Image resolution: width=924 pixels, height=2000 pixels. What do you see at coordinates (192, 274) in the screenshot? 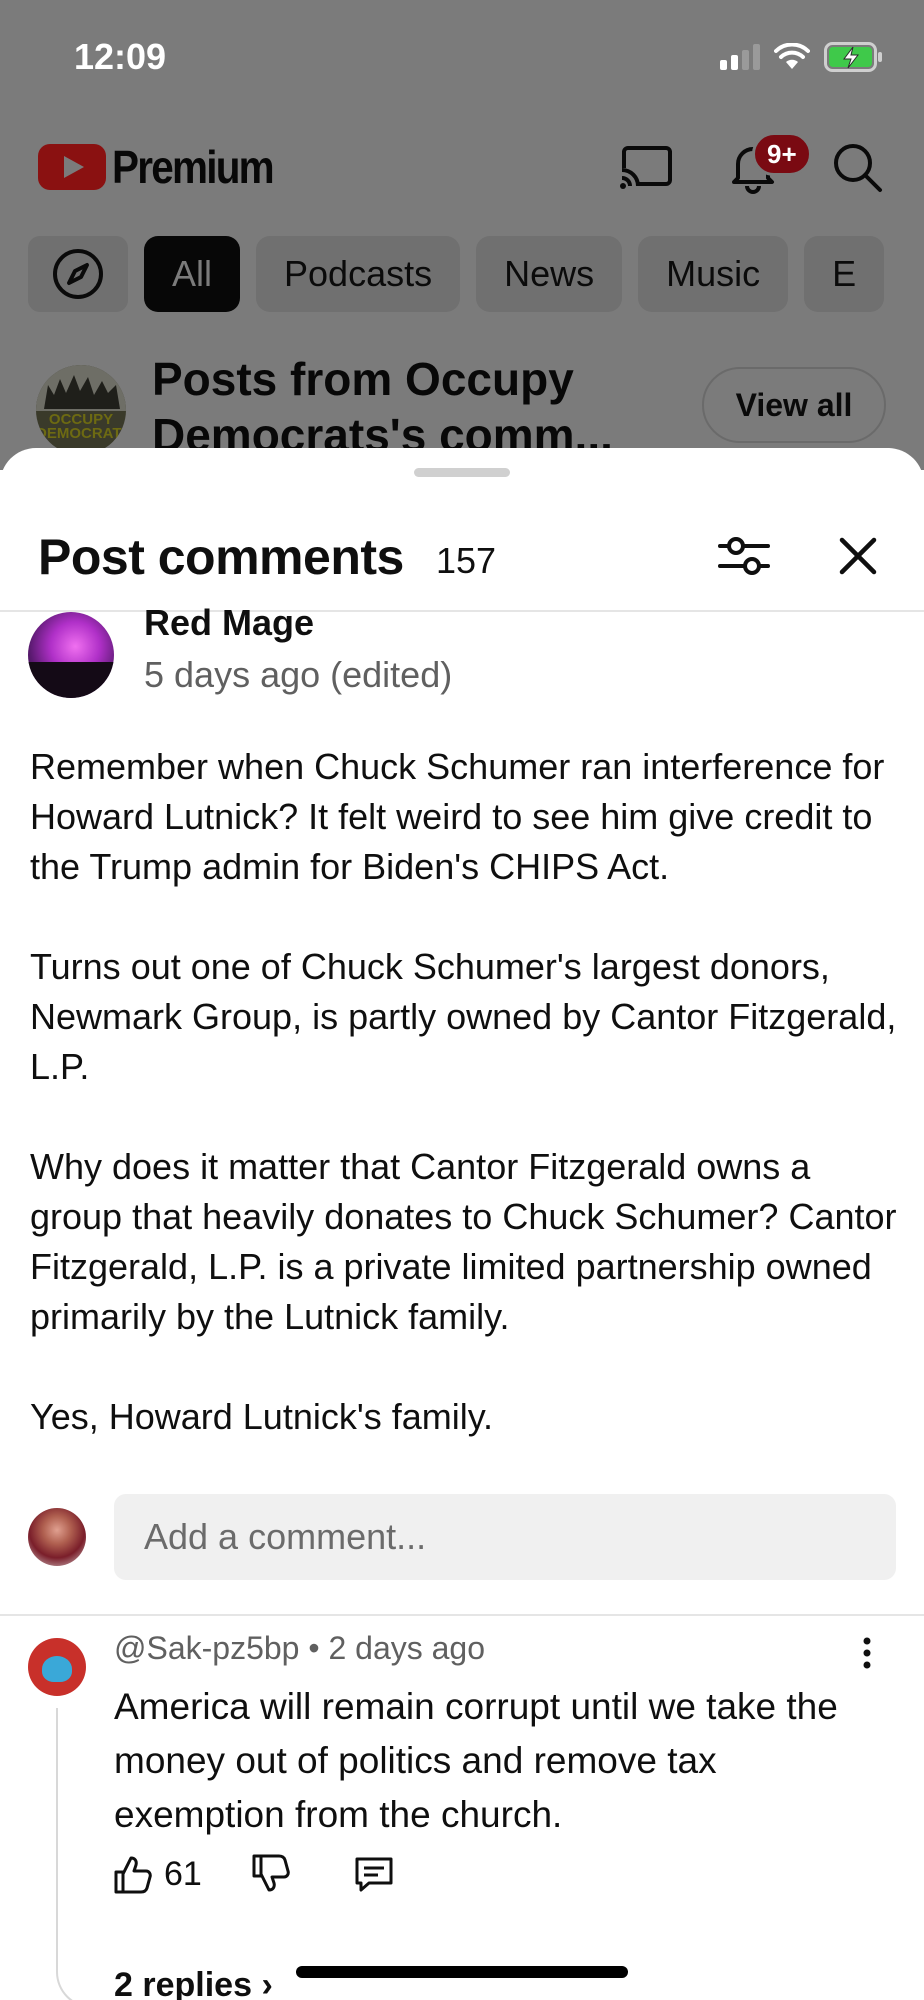
I see `chip-all: All` at bounding box center [192, 274].